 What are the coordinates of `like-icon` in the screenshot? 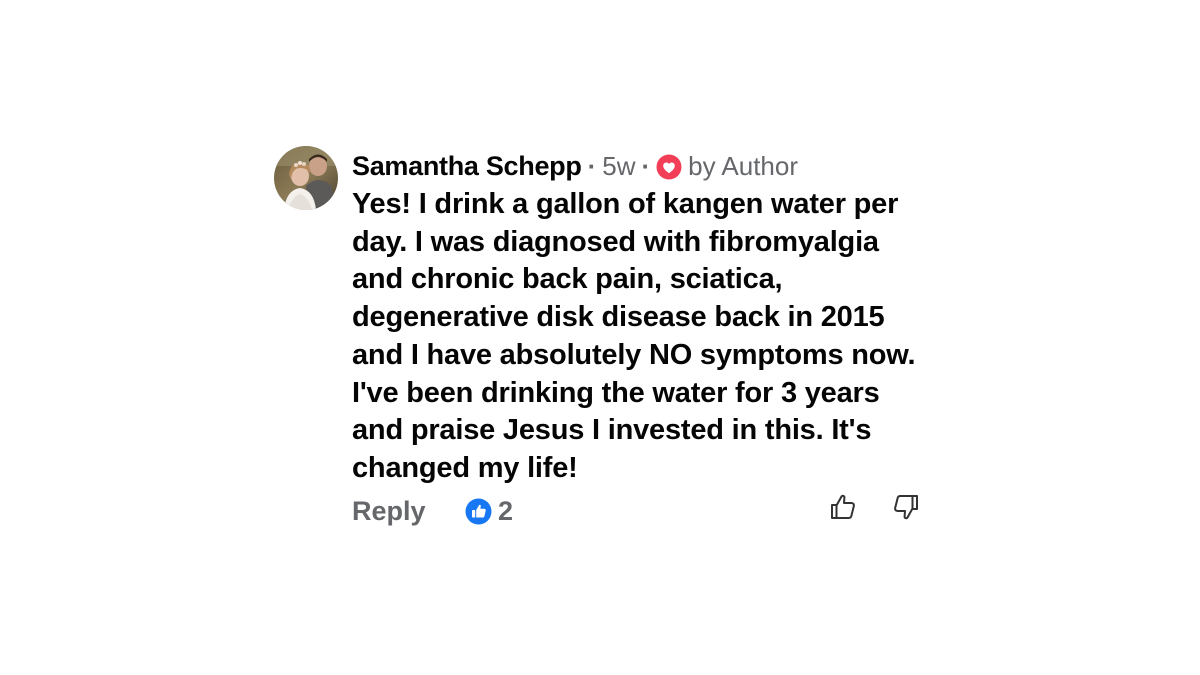 It's located at (478, 511).